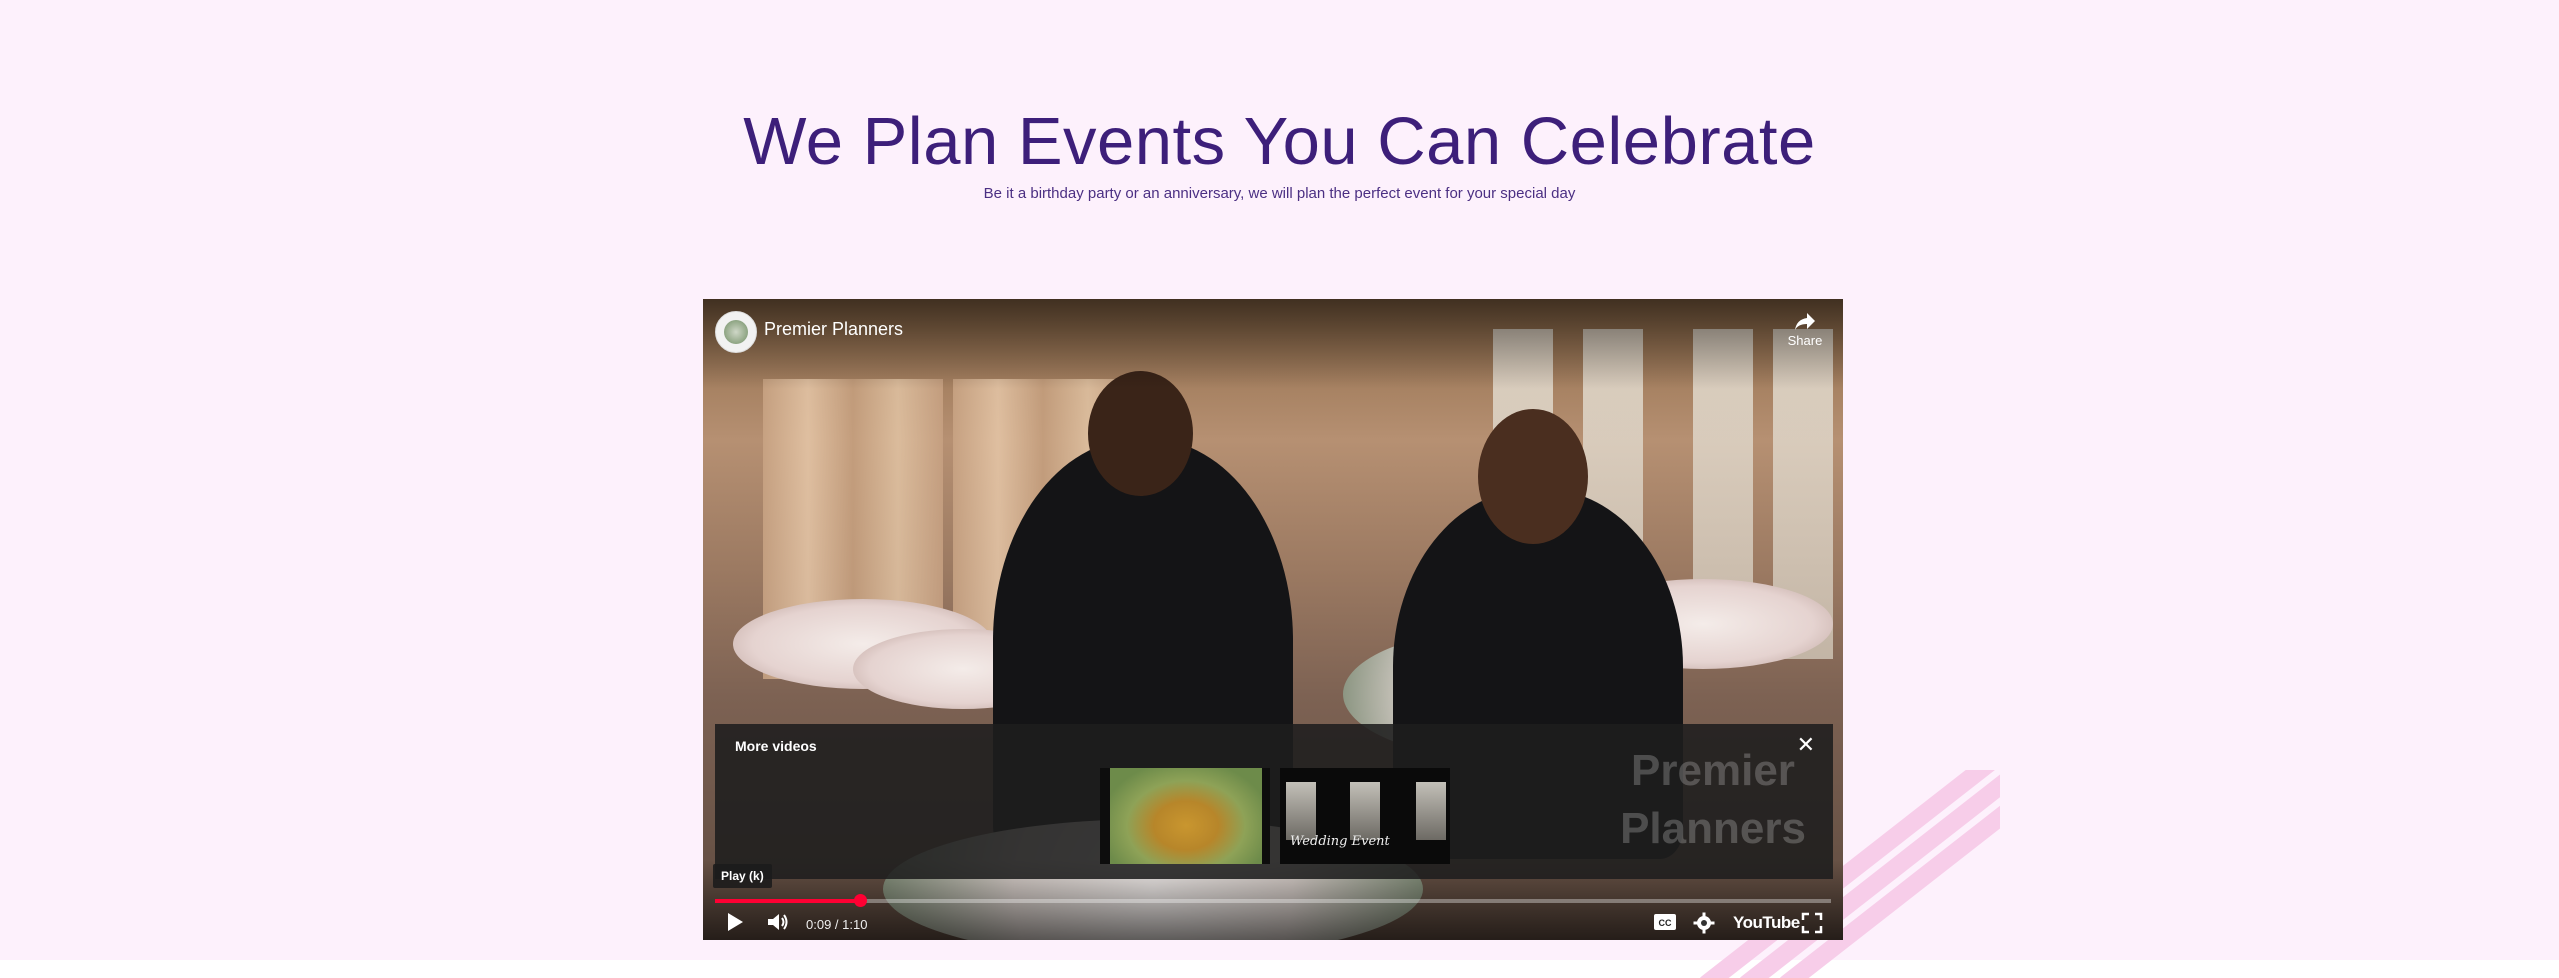 The width and height of the screenshot is (2559, 978). I want to click on fullscreen-button, so click(1812, 925).